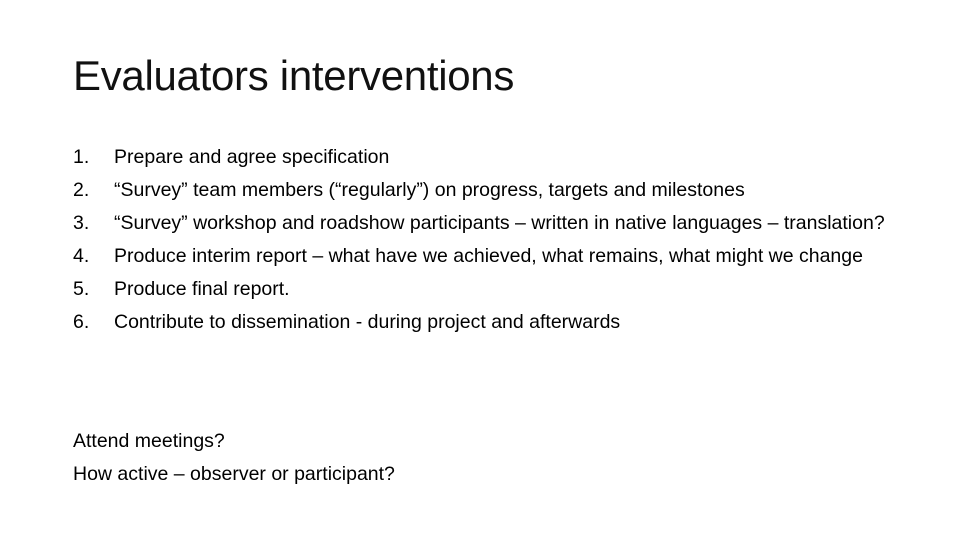  I want to click on list-item-number: 4., so click(81, 256).